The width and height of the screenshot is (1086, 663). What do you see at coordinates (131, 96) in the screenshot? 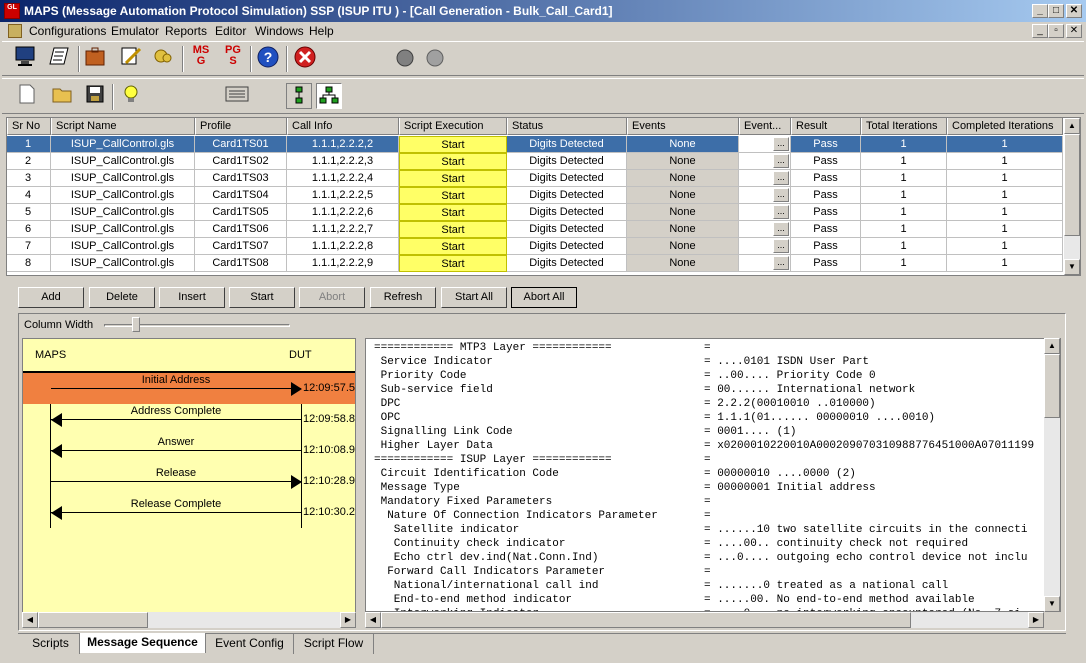
I see `lightbulb-icon` at bounding box center [131, 96].